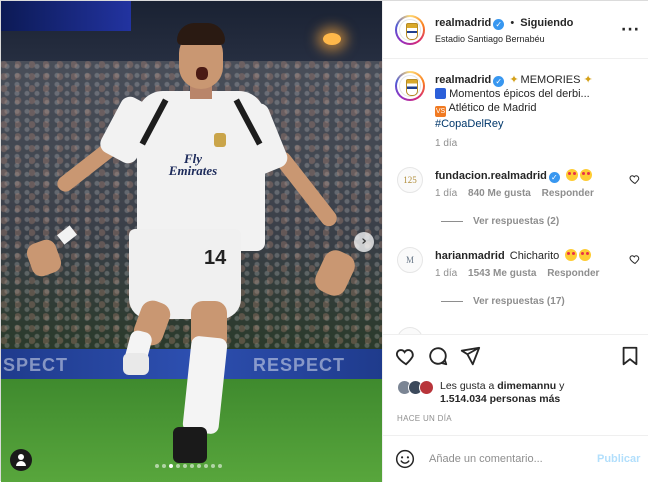 The width and height of the screenshot is (648, 482). I want to click on liked-by-avatars, so click(417, 388).